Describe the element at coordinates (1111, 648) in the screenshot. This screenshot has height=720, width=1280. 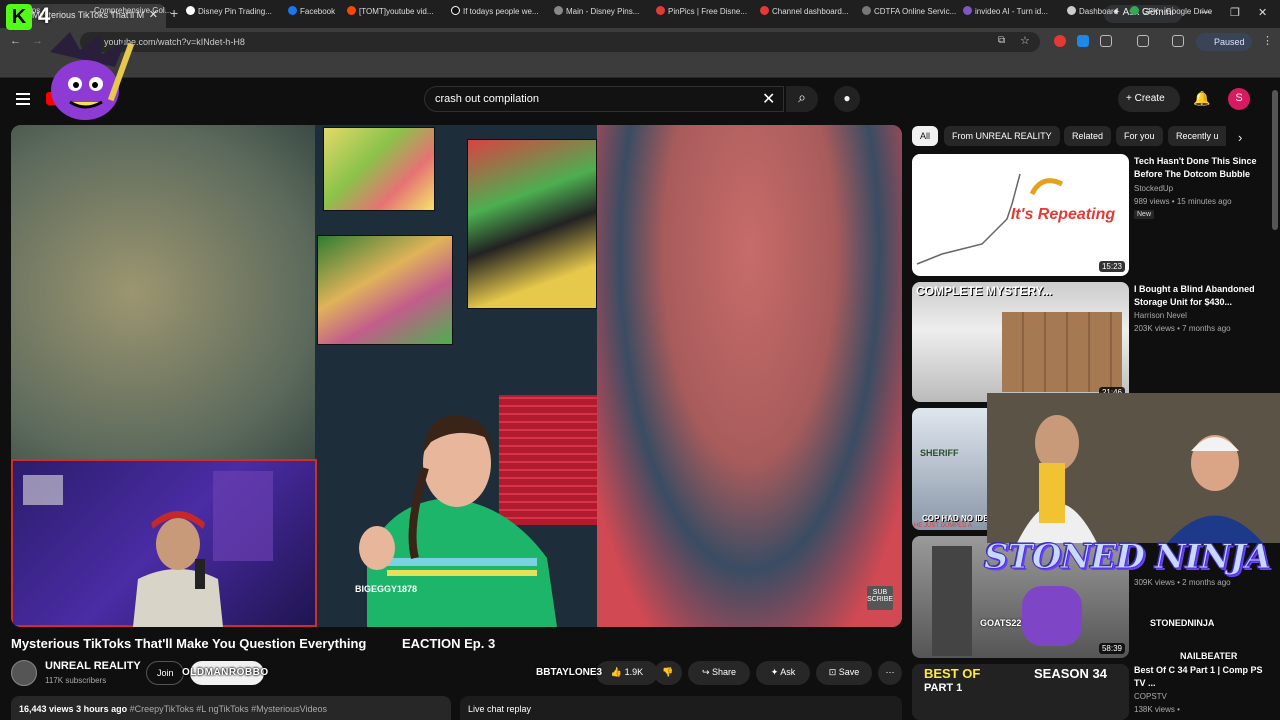
I see `duration-badge: 58:39` at that location.